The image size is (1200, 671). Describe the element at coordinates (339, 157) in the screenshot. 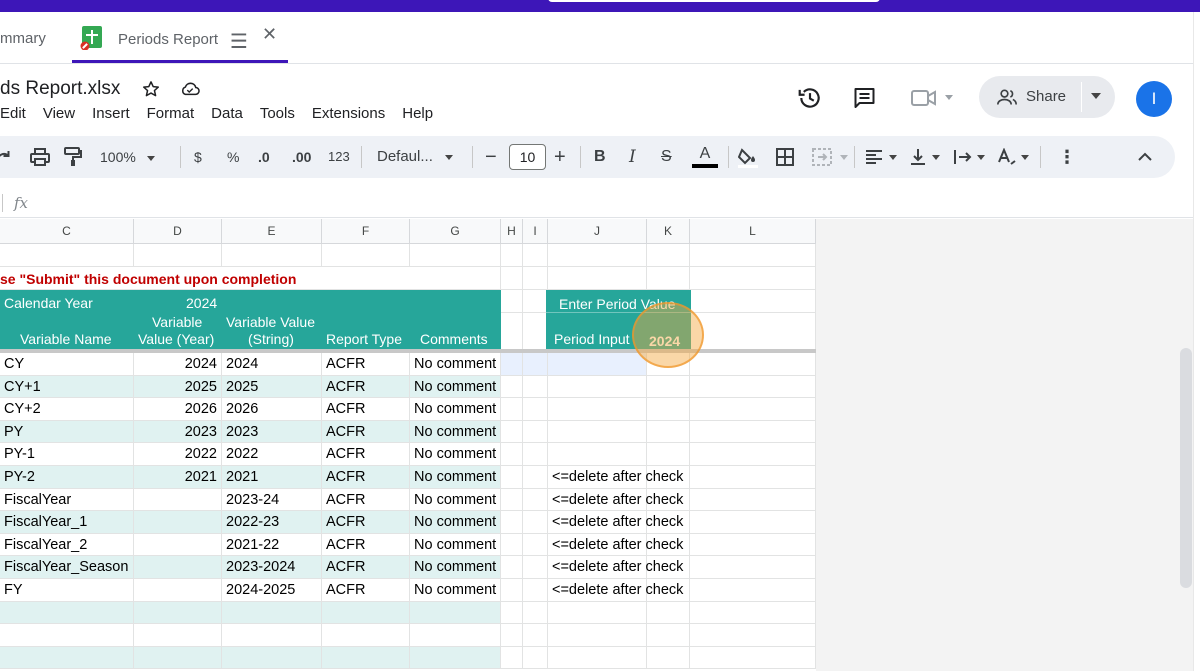

I see `number-format-button: 123` at that location.